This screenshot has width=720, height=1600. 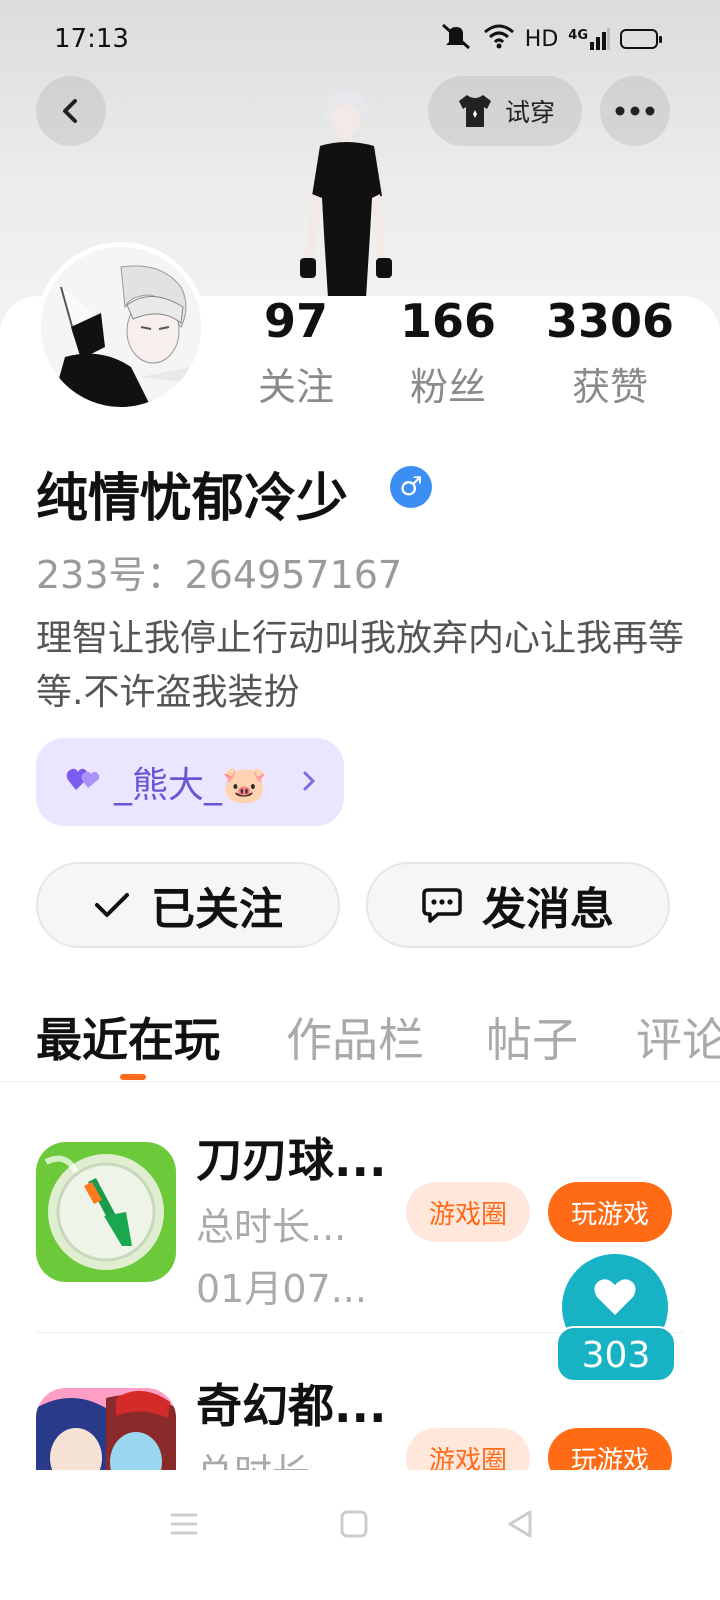 I want to click on tab-recently-played: 最近在玩, so click(x=128, y=1037).